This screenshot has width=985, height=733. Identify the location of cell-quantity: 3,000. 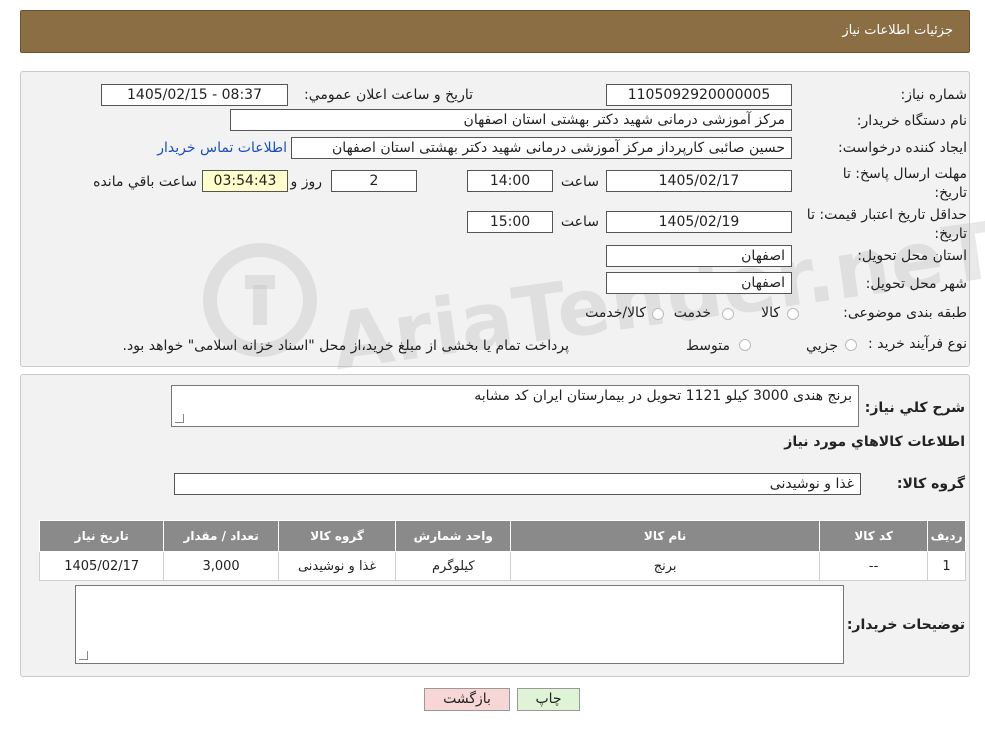
(221, 566).